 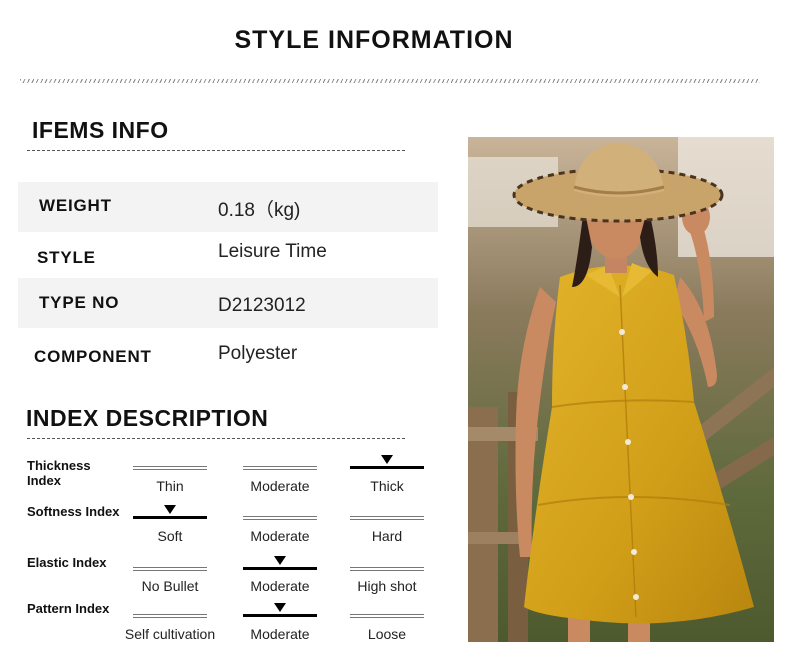 I want to click on info-key: TYPE NO, so click(x=79, y=302).